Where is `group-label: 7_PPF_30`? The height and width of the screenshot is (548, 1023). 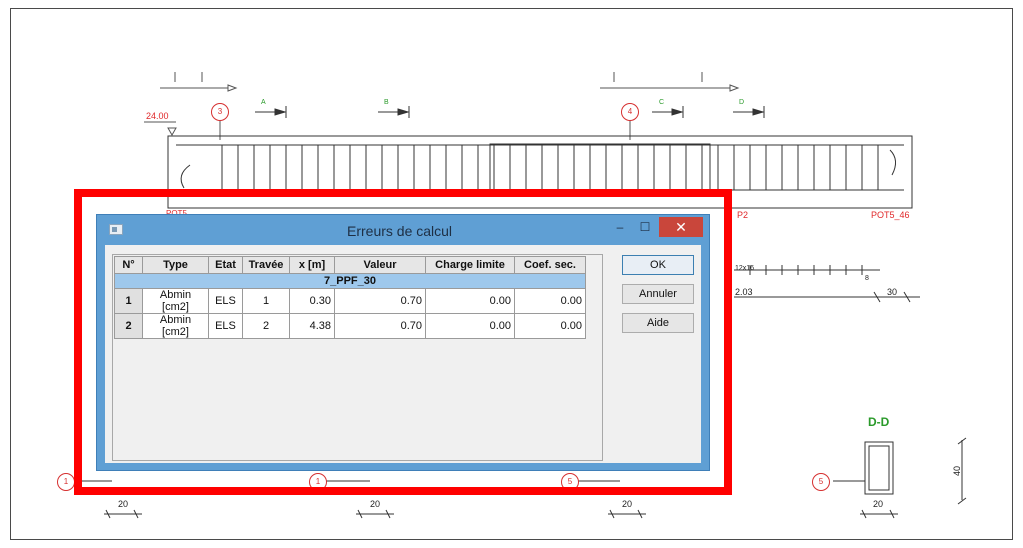 group-label: 7_PPF_30 is located at coordinates (350, 281).